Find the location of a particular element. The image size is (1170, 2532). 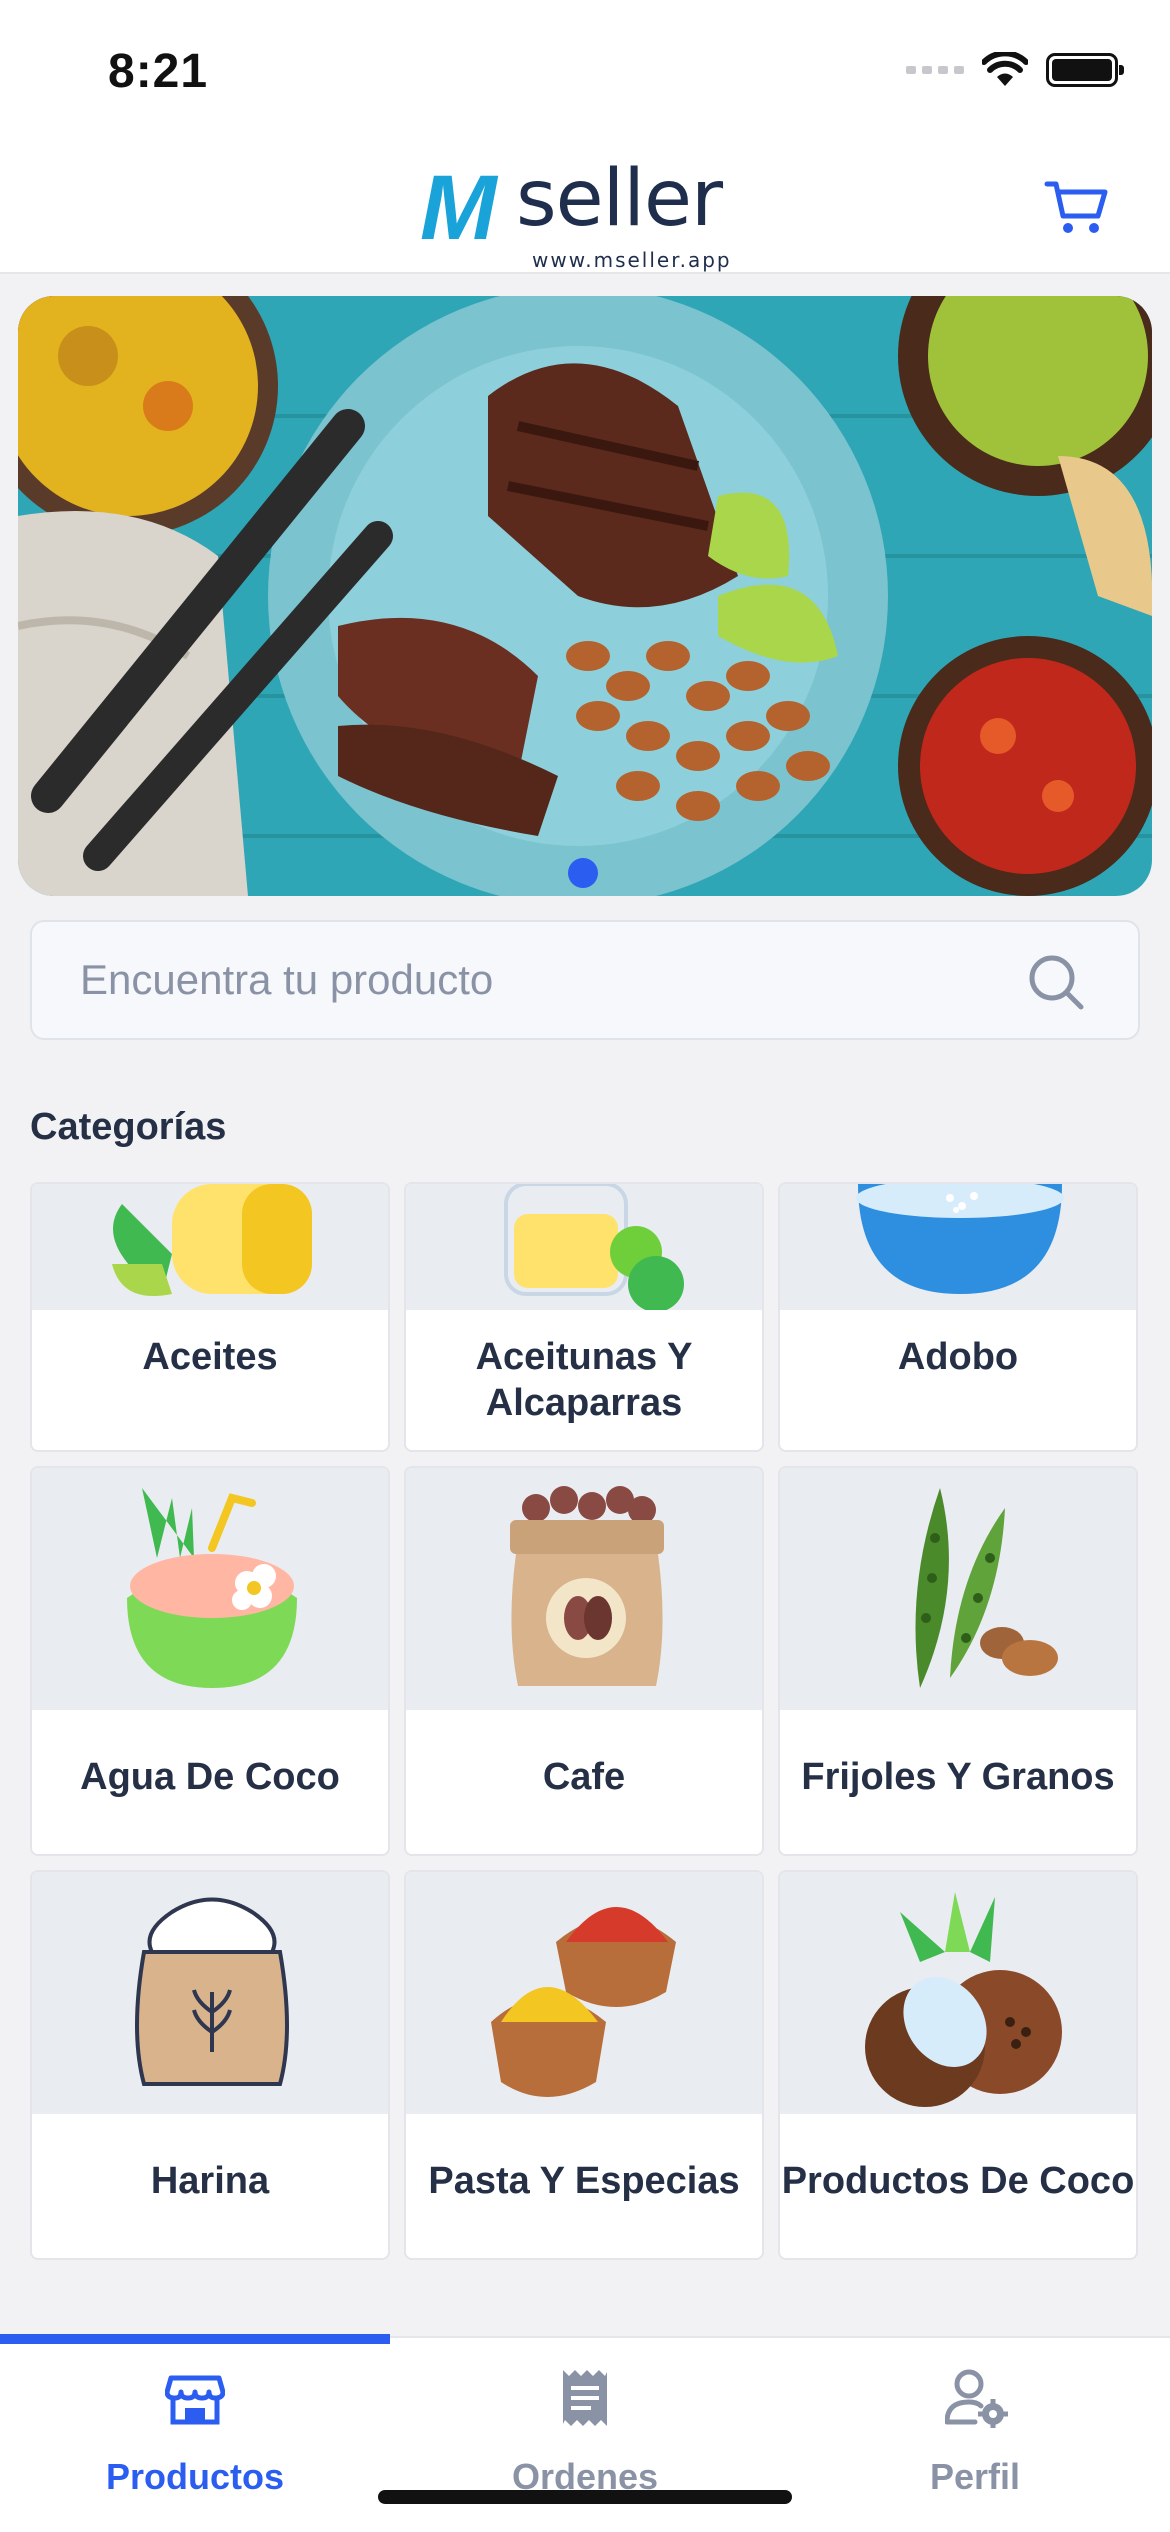

category-card-harina: Harina is located at coordinates (210, 2065).